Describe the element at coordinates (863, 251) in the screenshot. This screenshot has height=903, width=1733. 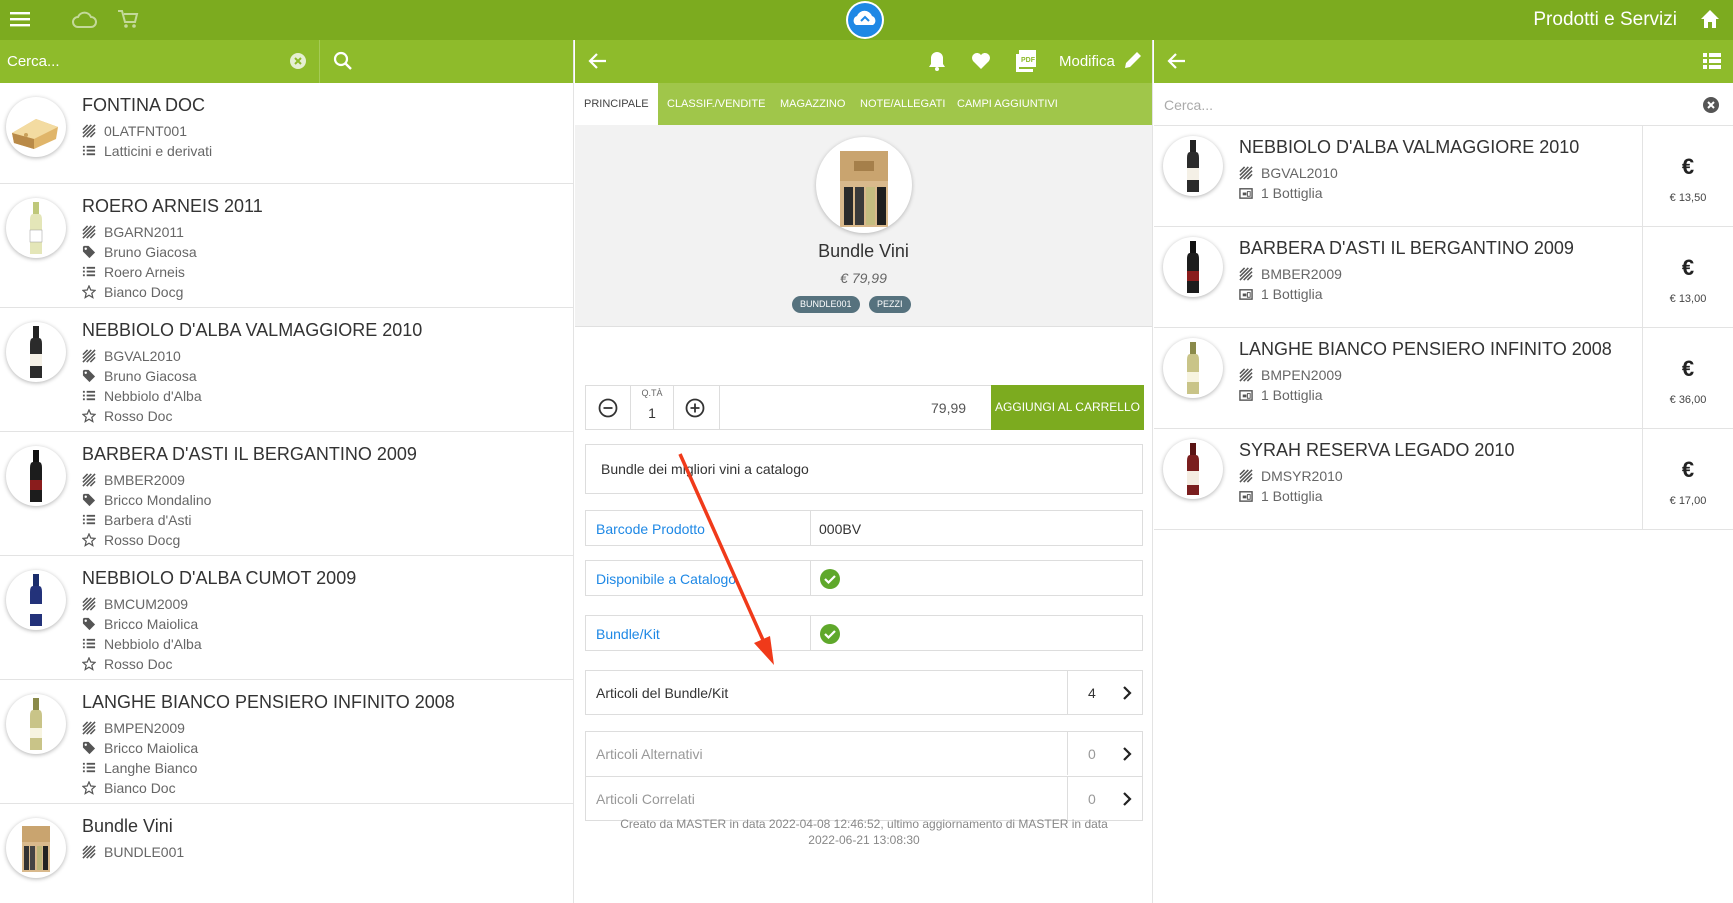
I see `product-title: Bundle Vini` at that location.